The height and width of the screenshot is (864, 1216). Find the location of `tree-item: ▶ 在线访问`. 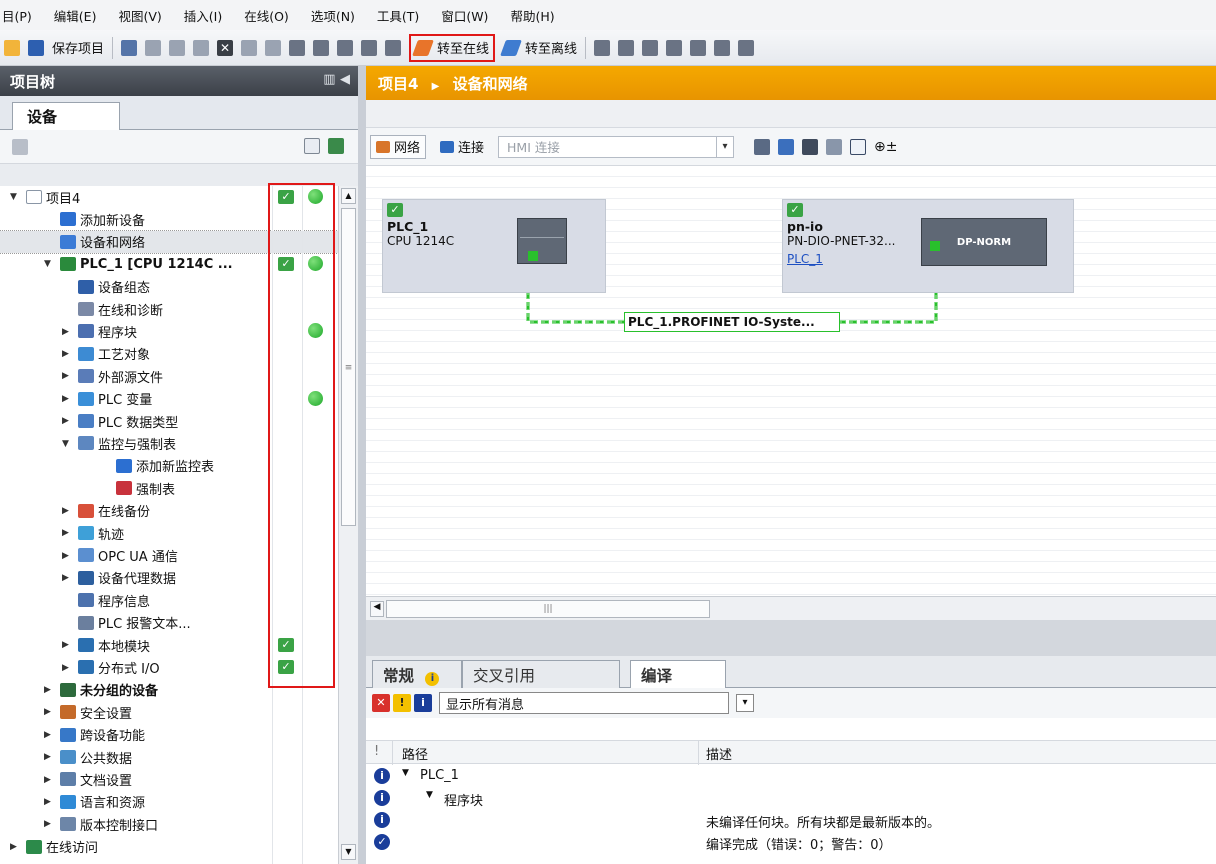

tree-item: ▶ 在线访问 is located at coordinates (169, 847).